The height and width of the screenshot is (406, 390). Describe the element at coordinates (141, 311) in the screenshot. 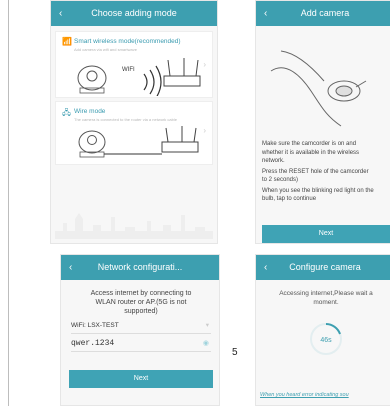

I see `message-line: supported)` at that location.